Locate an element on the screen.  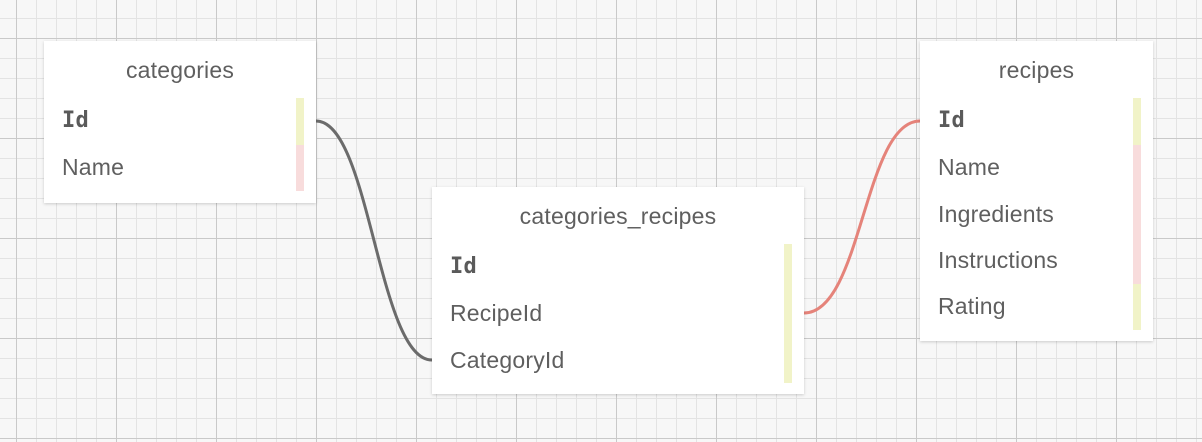
table-title: categories_recipes is located at coordinates (618, 216).